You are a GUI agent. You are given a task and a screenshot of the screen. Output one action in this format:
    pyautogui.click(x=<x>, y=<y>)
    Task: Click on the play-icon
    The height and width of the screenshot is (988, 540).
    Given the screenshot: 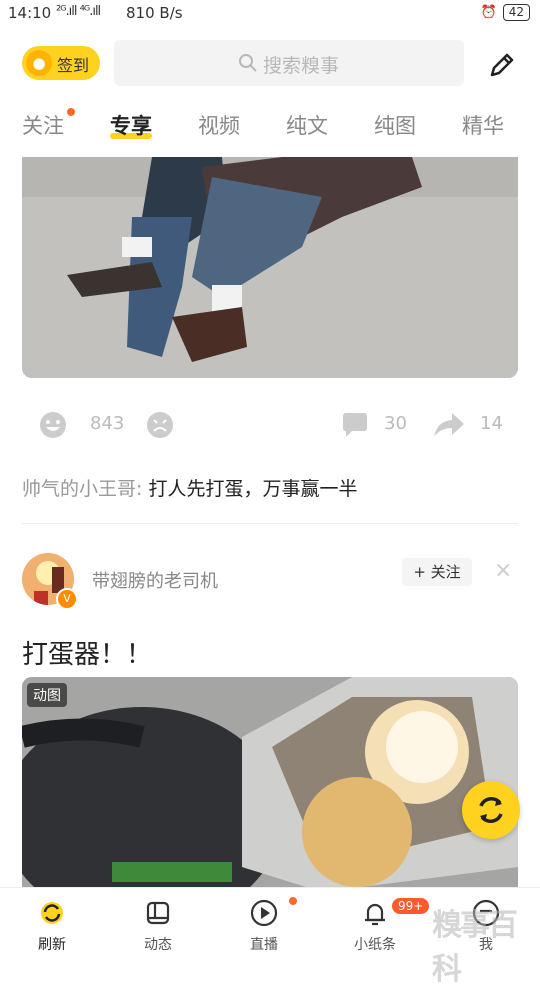 What is the action you would take?
    pyautogui.click(x=264, y=913)
    